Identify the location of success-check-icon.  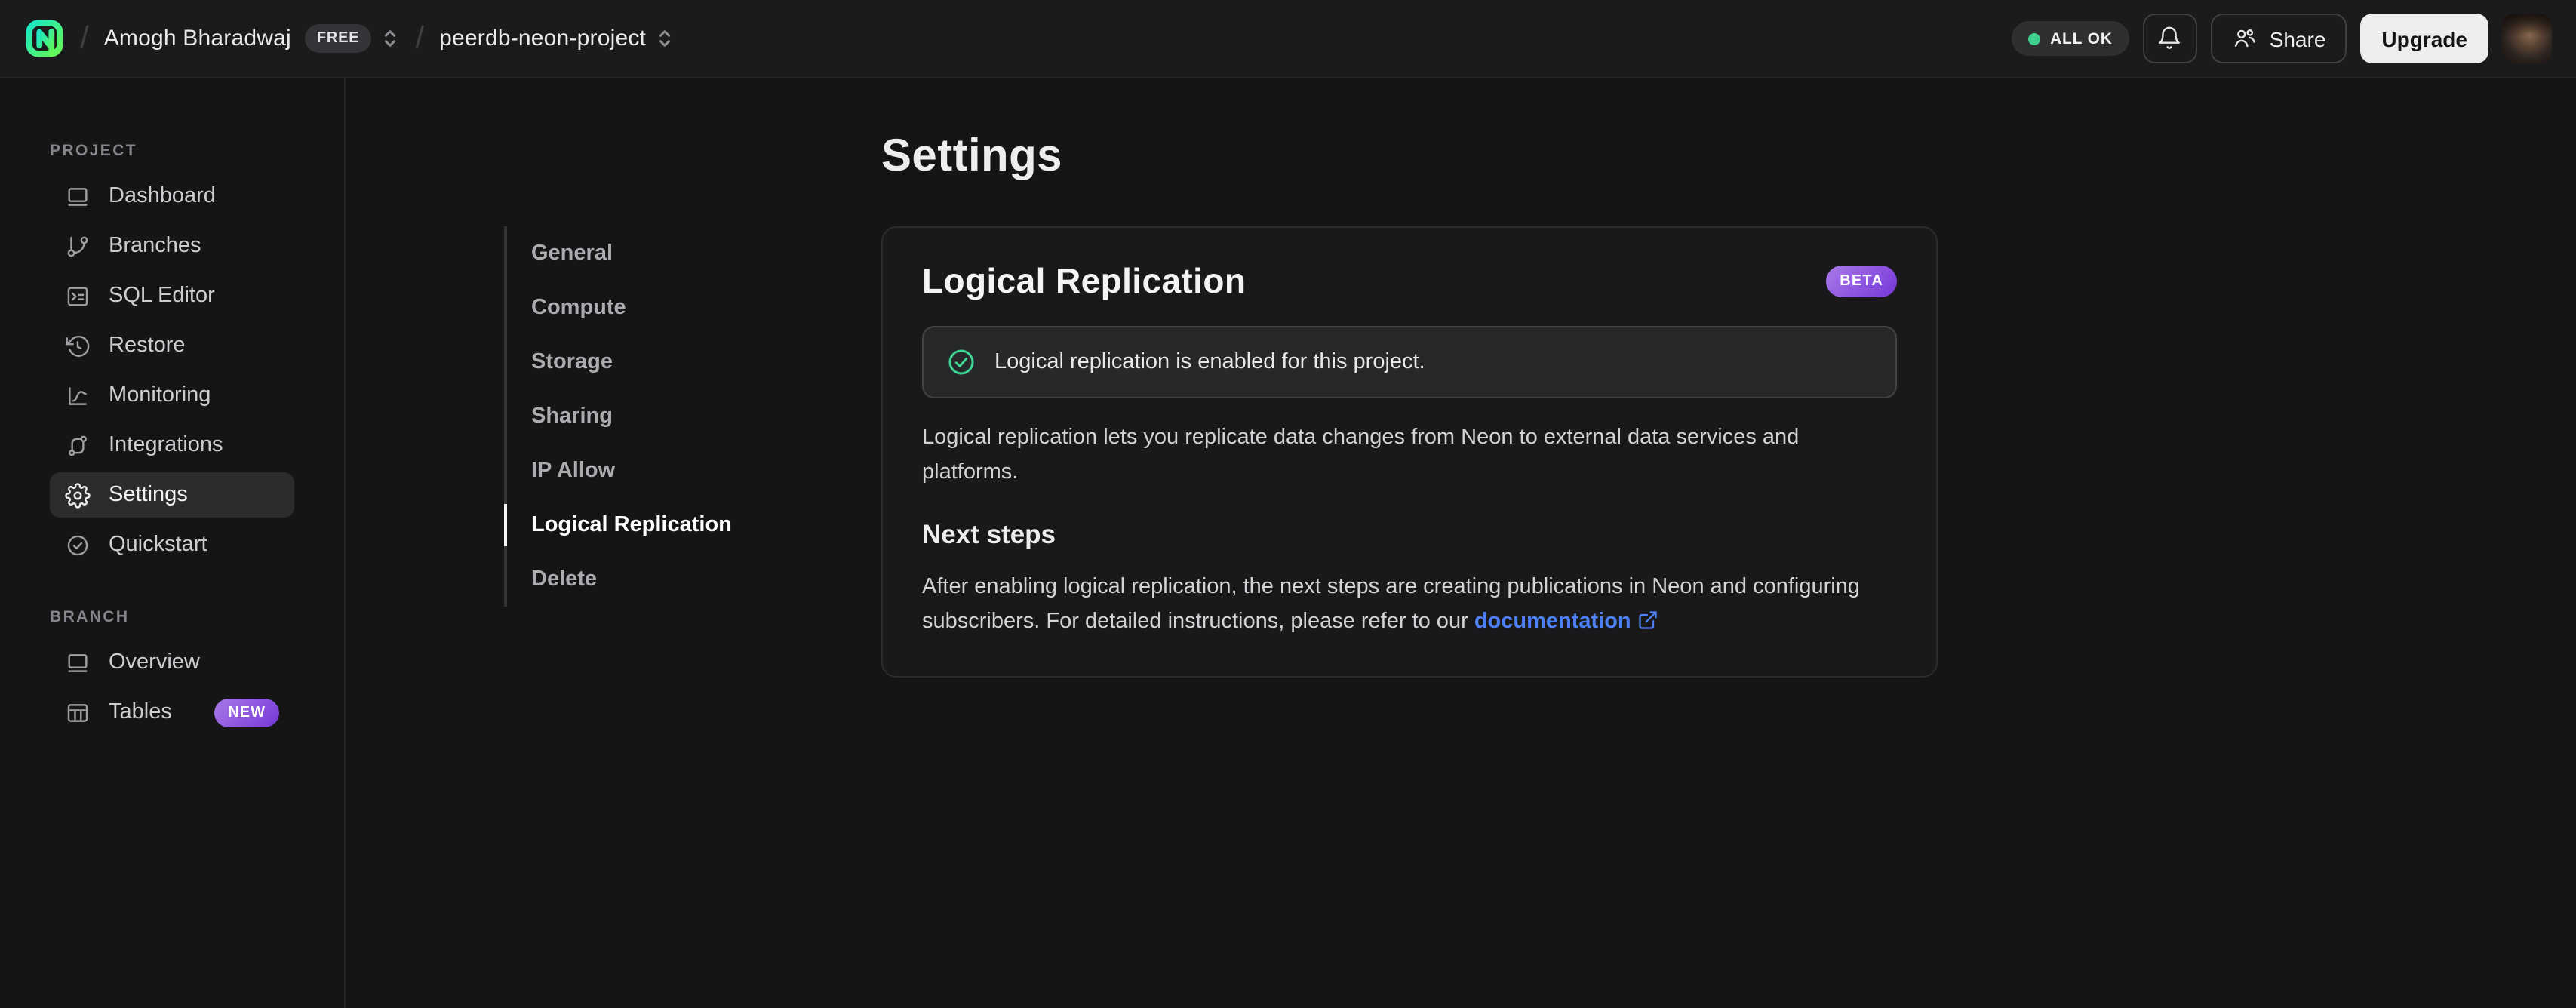
(961, 362).